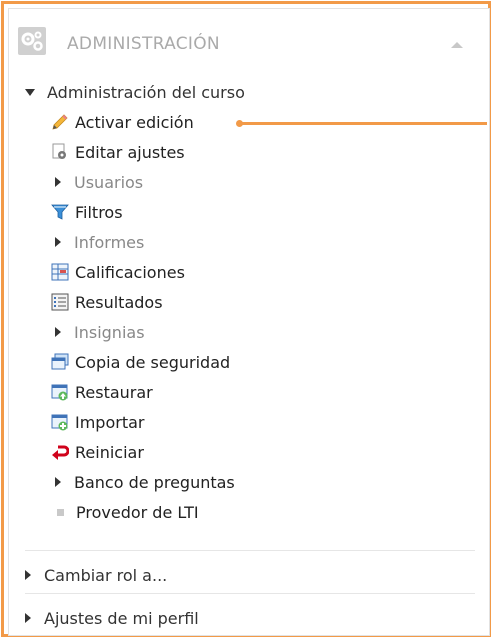 The height and width of the screenshot is (644, 498). I want to click on tree-node-course-admin: Administración del curso, so click(135, 92).